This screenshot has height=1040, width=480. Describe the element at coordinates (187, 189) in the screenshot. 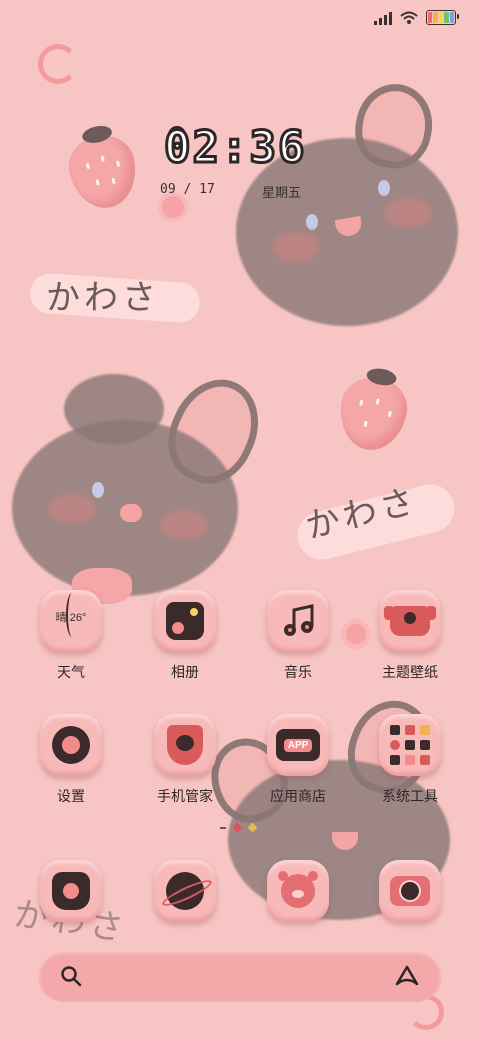

I see `clock-date: 09 / 17` at that location.